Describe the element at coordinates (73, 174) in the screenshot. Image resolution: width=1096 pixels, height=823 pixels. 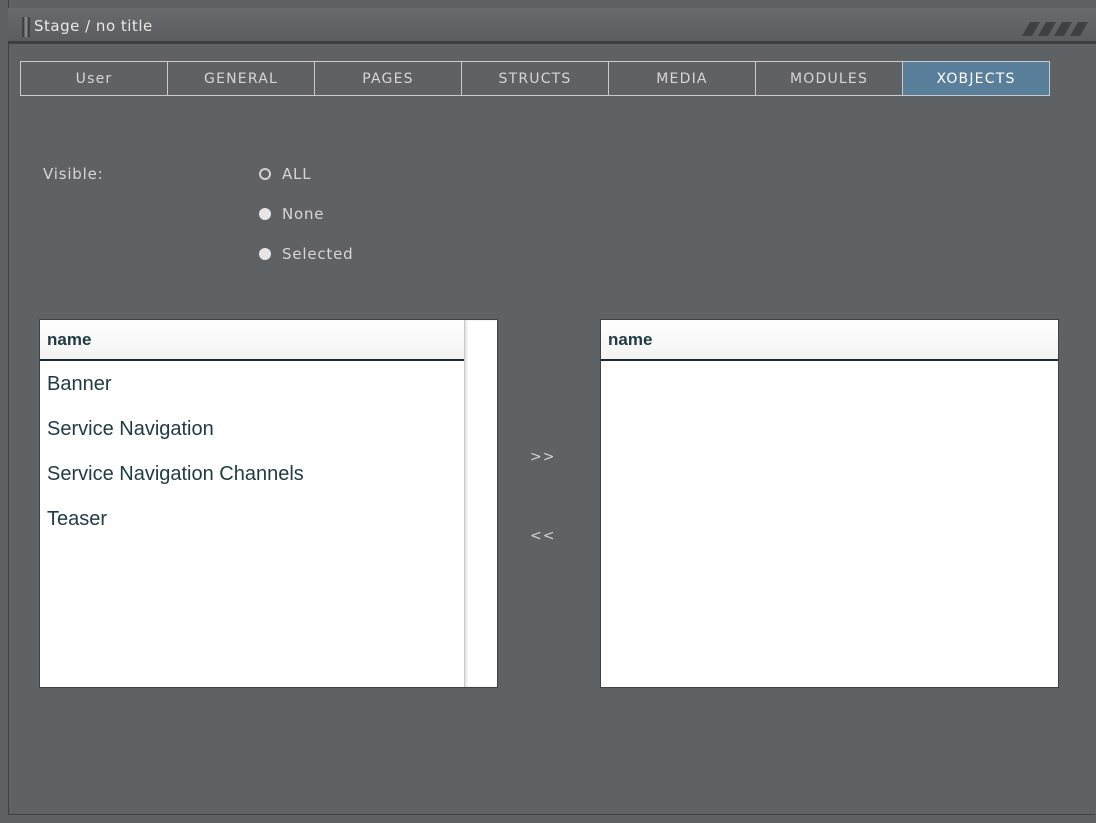
I see `visible-label: Visible:` at that location.